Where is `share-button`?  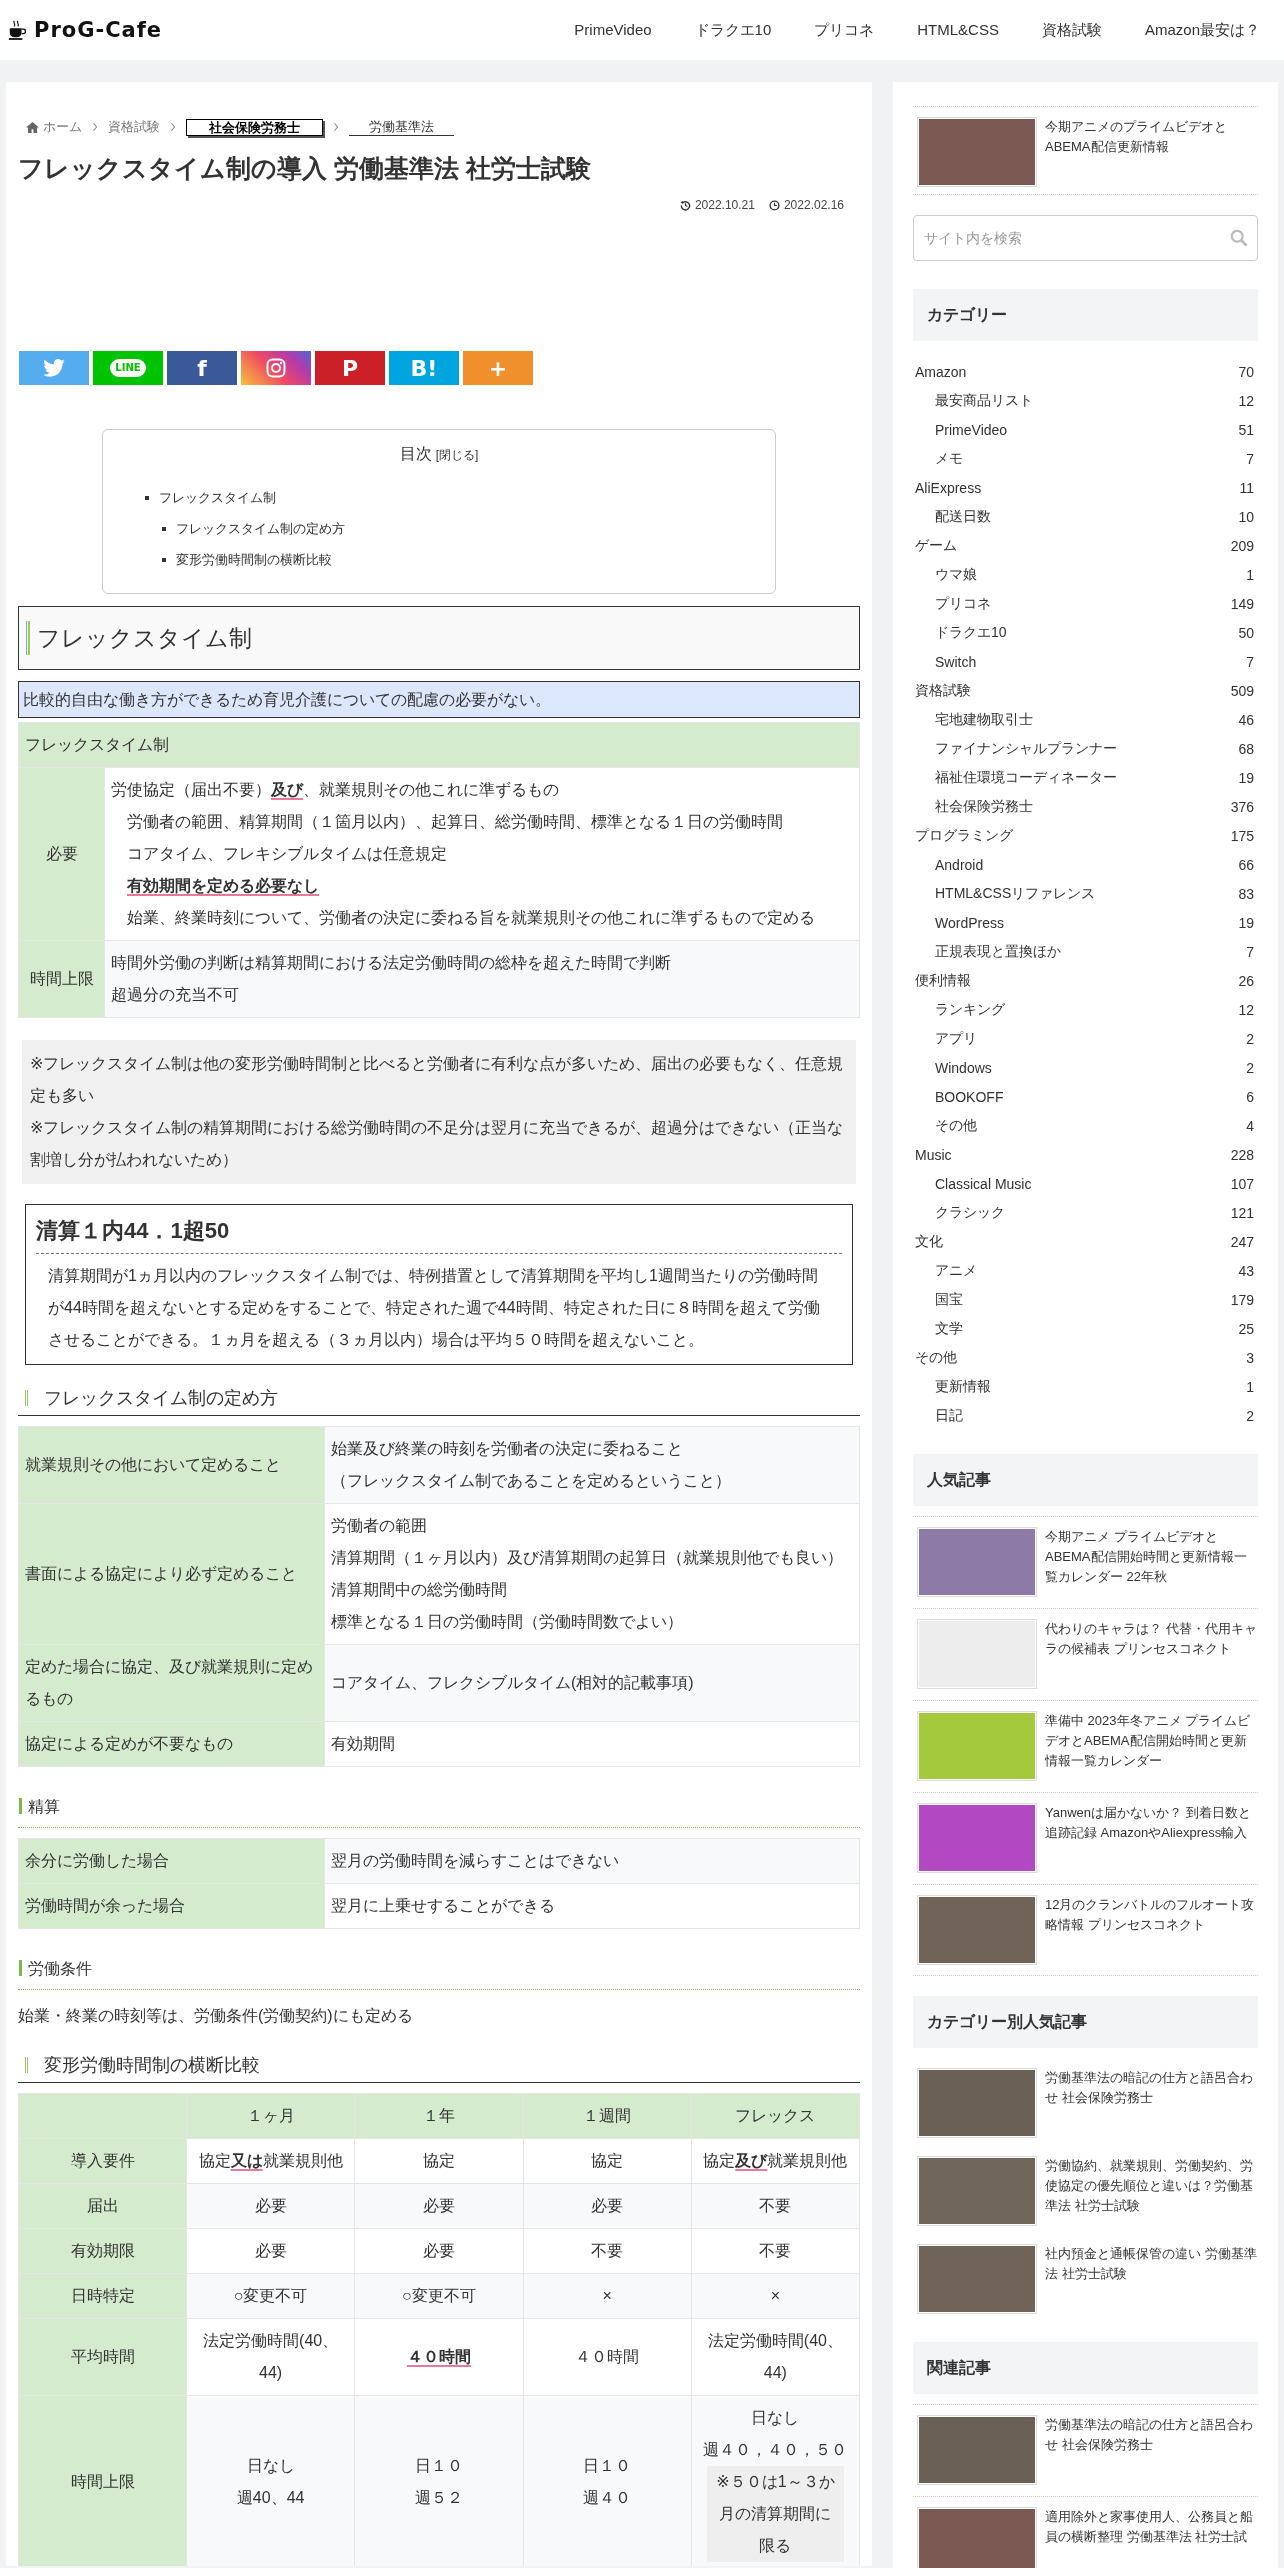
share-button is located at coordinates (276, 368).